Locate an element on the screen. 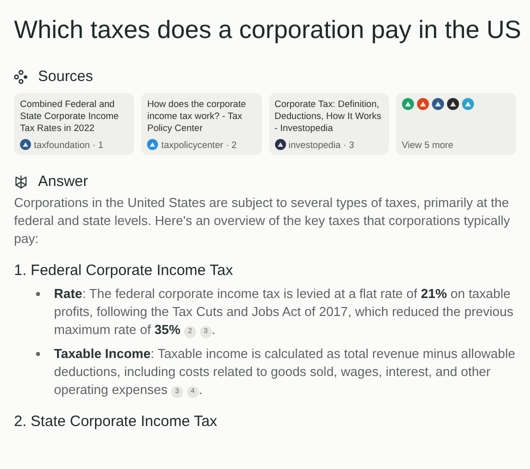 This screenshot has width=530, height=469. source-card: How does the corporate income tax work? - Tax Policy Center taxpolicycenter · 2 is located at coordinates (201, 124).